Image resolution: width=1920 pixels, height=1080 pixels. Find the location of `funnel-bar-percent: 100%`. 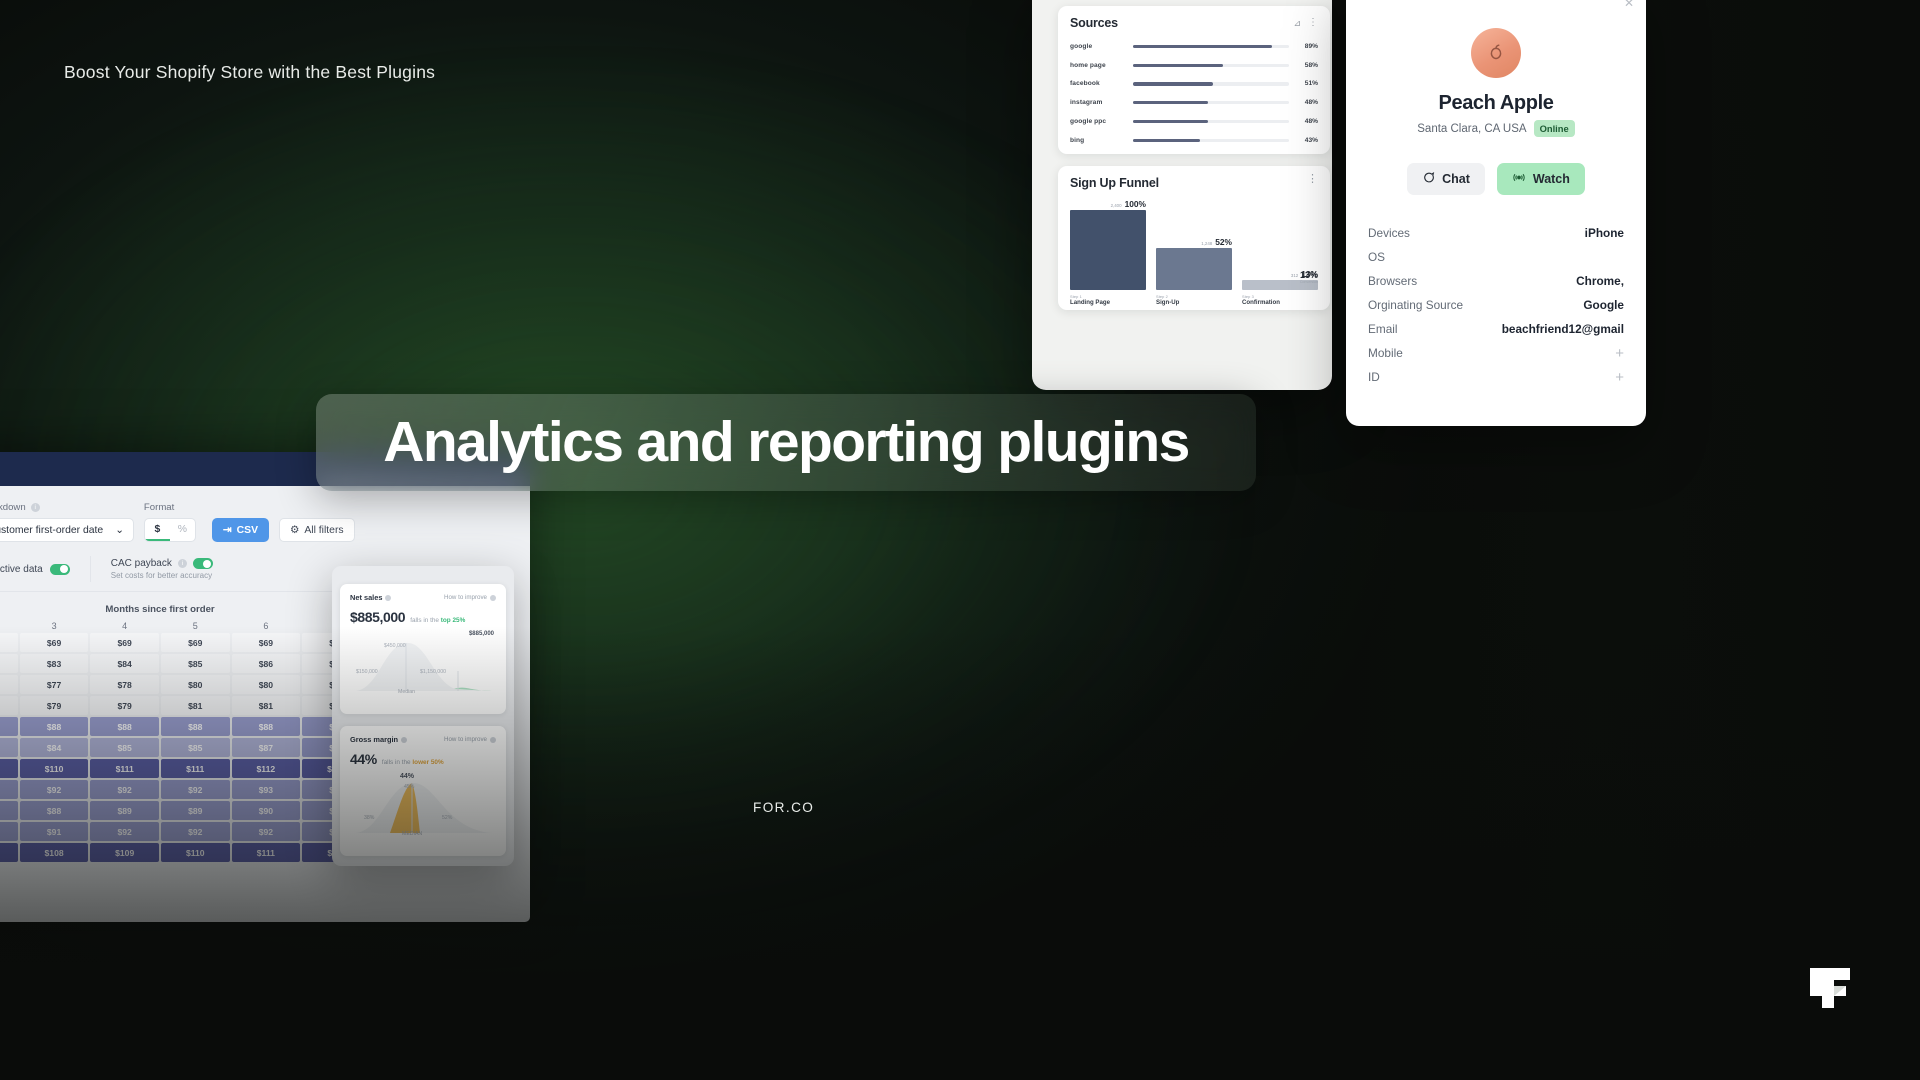

funnel-bar-percent: 100% is located at coordinates (1135, 204).